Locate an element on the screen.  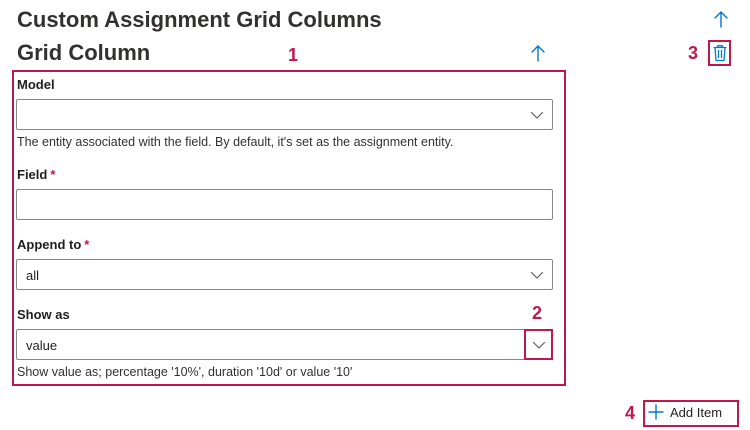
trash-icon is located at coordinates (720, 53).